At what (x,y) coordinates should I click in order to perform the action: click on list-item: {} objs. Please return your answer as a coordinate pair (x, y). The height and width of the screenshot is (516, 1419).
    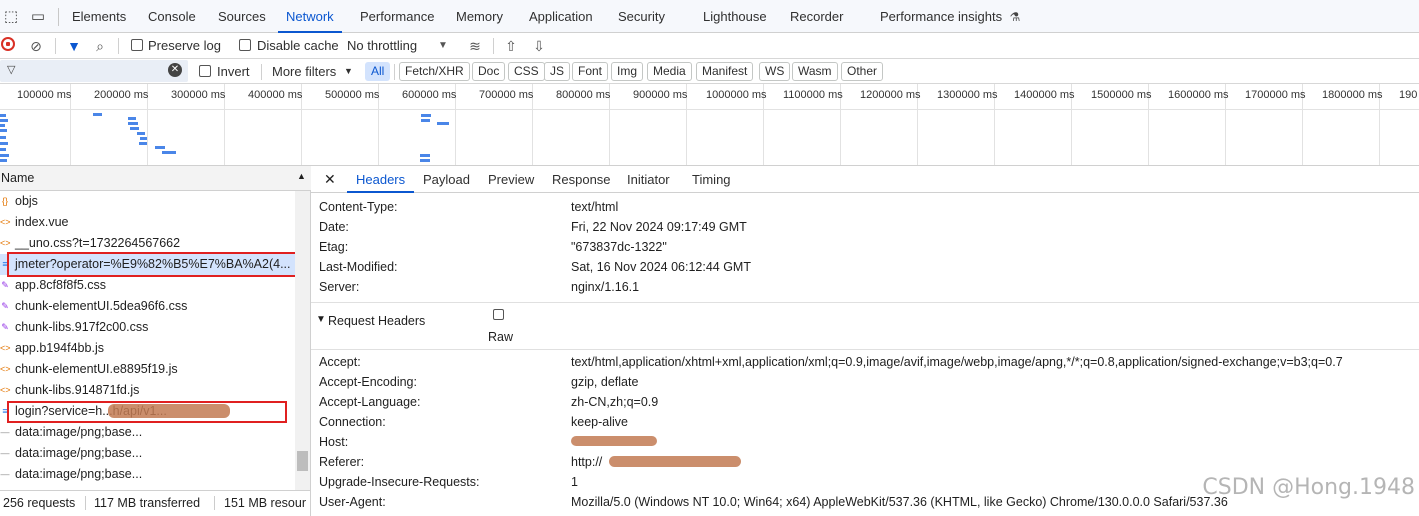
    Looking at the image, I should click on (147, 201).